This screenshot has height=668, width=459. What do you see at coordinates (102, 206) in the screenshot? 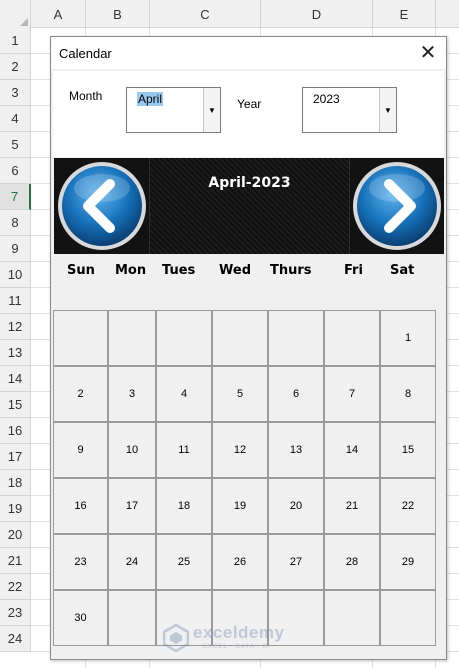
I see `chevron-left-icon` at bounding box center [102, 206].